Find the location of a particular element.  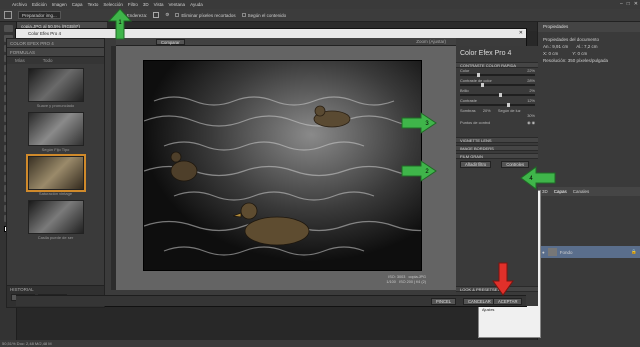

control-points-toggle: ◉ ◉ is located at coordinates (531, 123).